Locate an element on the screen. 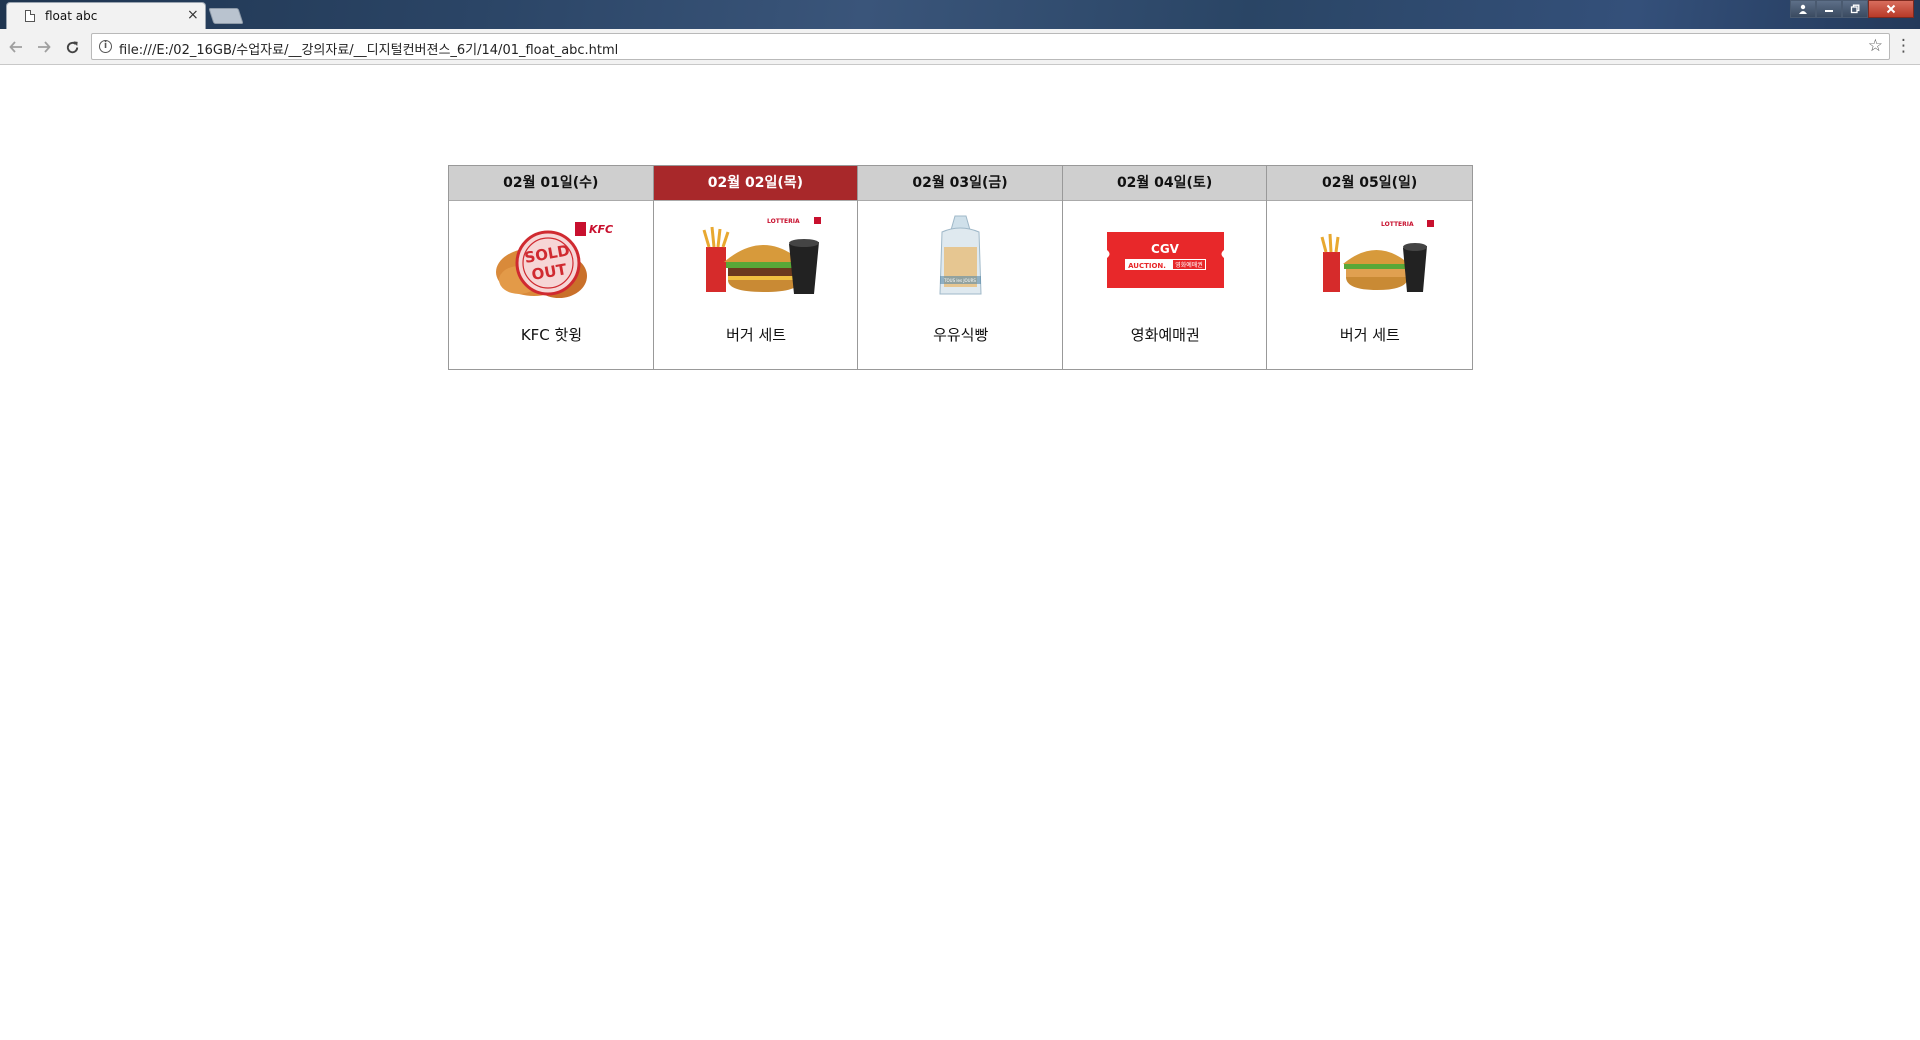 The image size is (1920, 1040). deal-item: 02월 02일(목) LOTTERIA 버거 세트 is located at coordinates (756, 267).